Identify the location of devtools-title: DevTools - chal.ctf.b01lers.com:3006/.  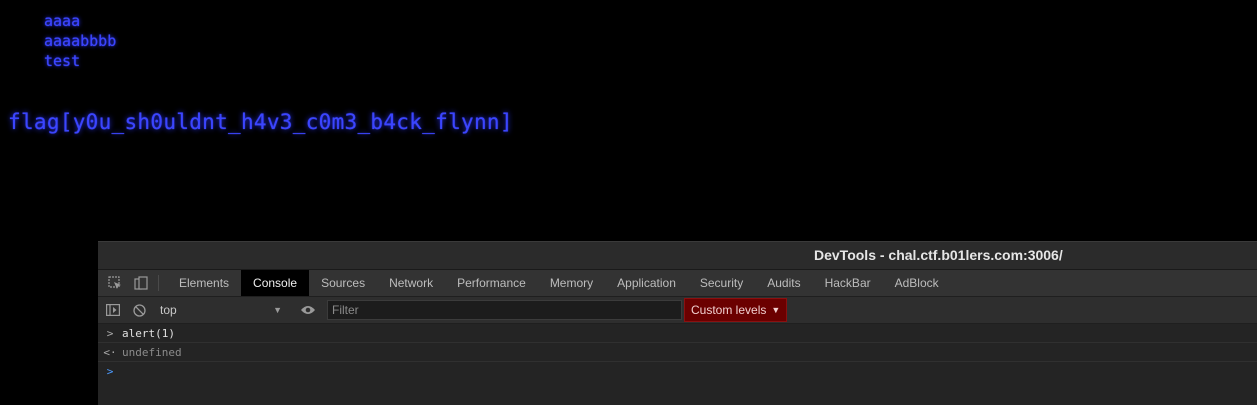
(938, 255).